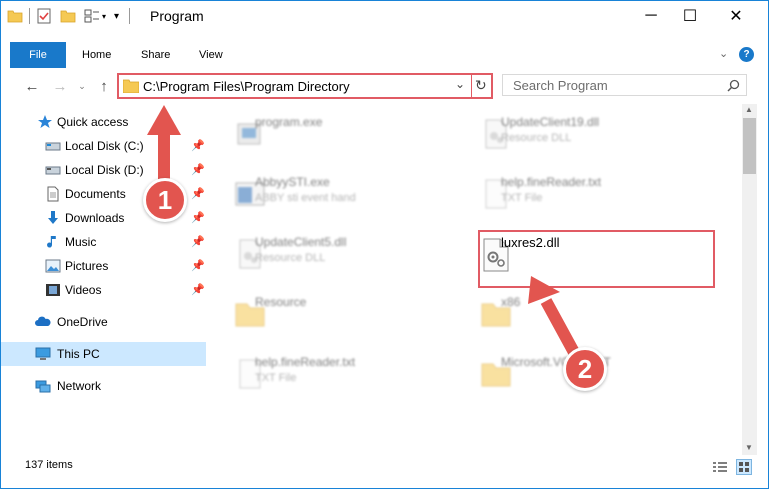  What do you see at coordinates (165, 200) in the screenshot?
I see `step-1-badge: 1` at bounding box center [165, 200].